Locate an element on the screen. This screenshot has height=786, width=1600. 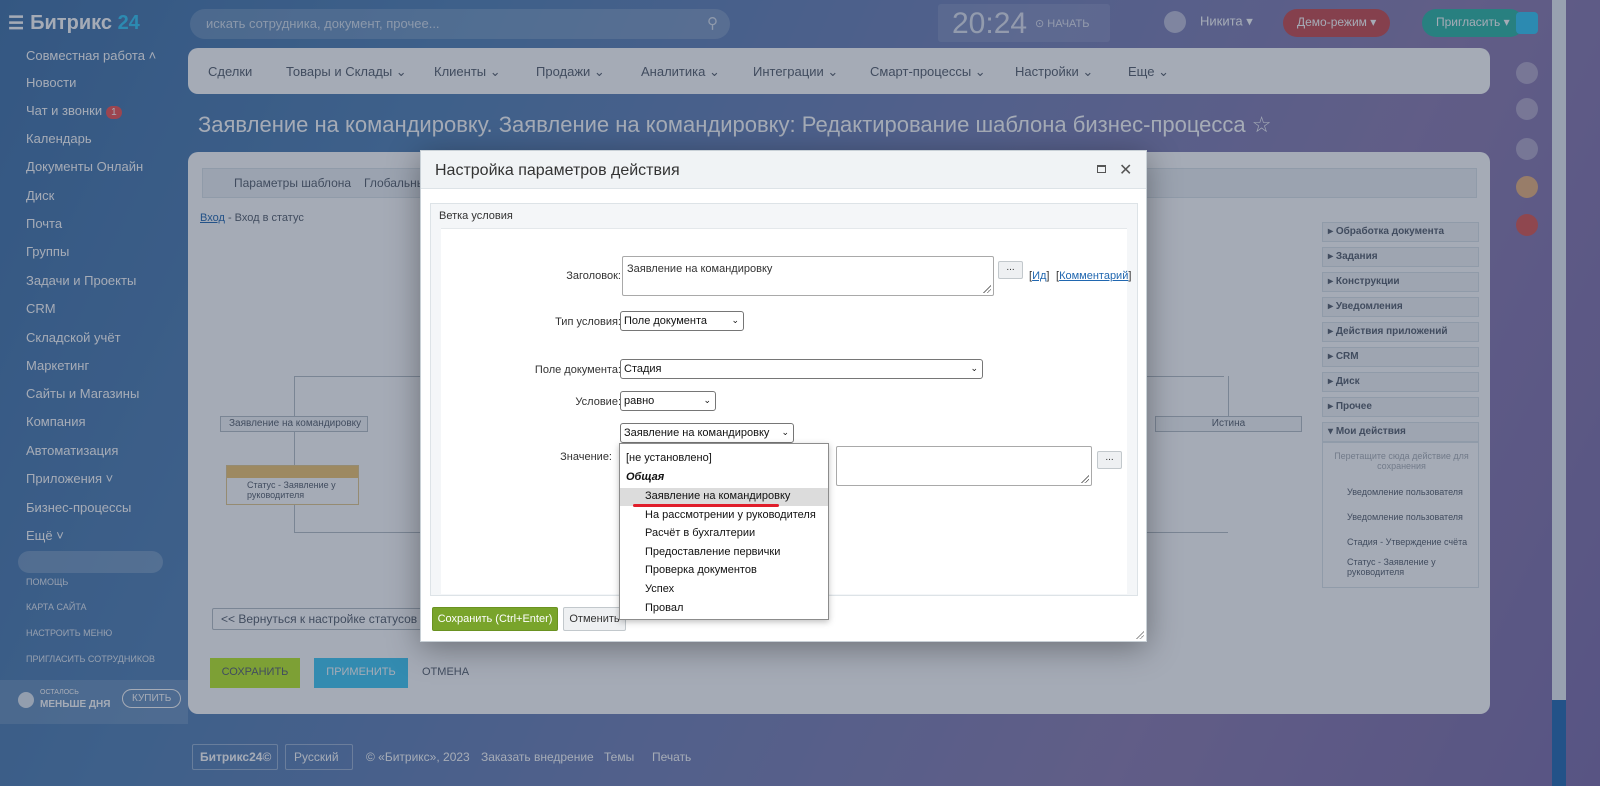
id-link-wrap: [Ид] is located at coordinates (1039, 276).